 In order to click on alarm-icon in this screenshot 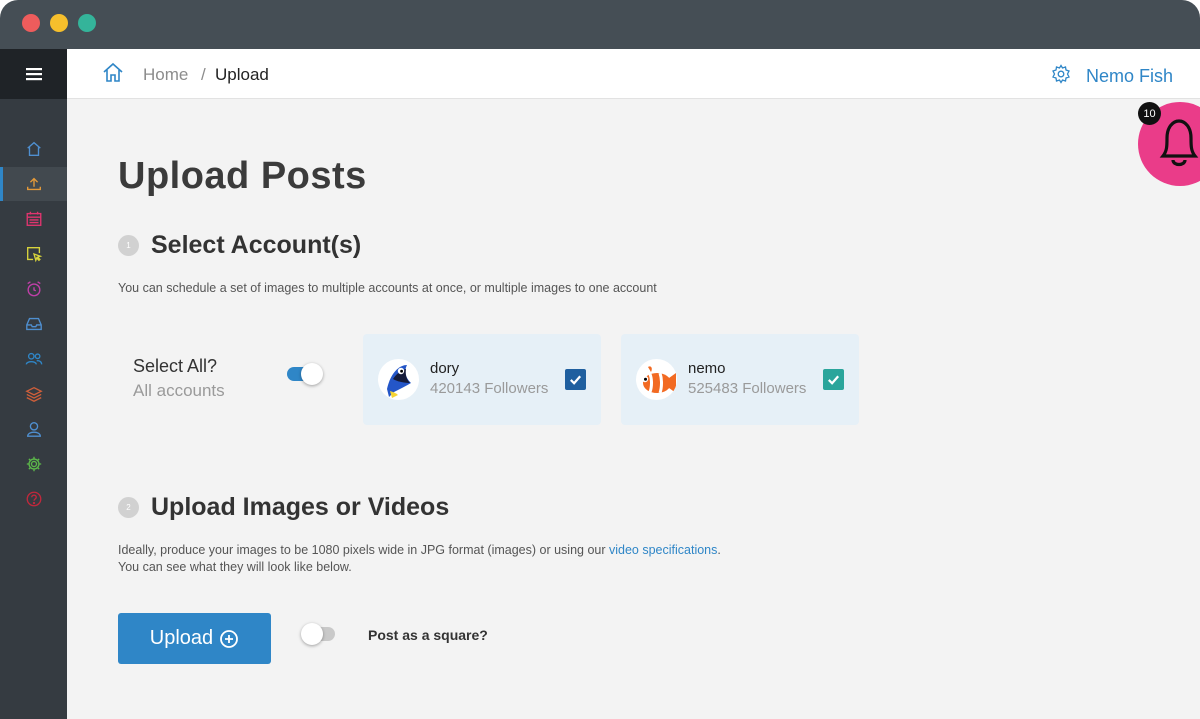, I will do `click(33, 289)`.